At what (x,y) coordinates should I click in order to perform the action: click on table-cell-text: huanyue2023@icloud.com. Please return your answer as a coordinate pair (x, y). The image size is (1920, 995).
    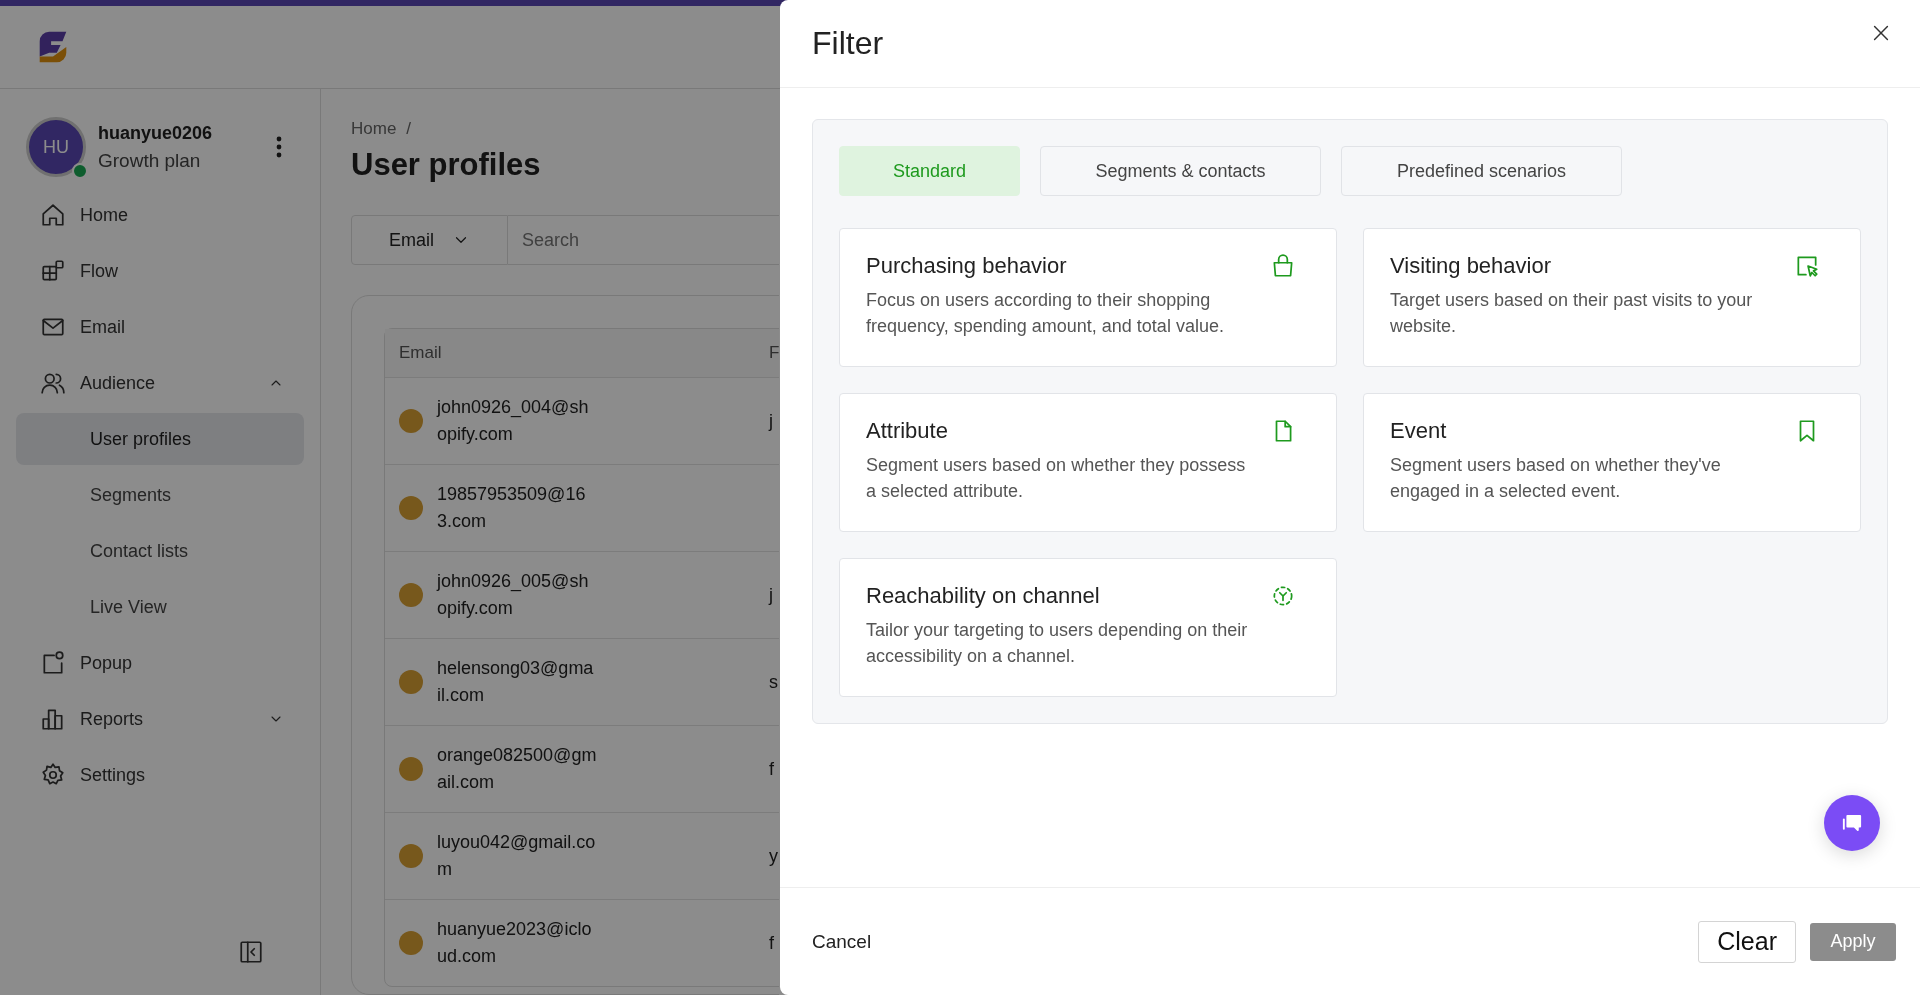
    Looking at the image, I should click on (515, 943).